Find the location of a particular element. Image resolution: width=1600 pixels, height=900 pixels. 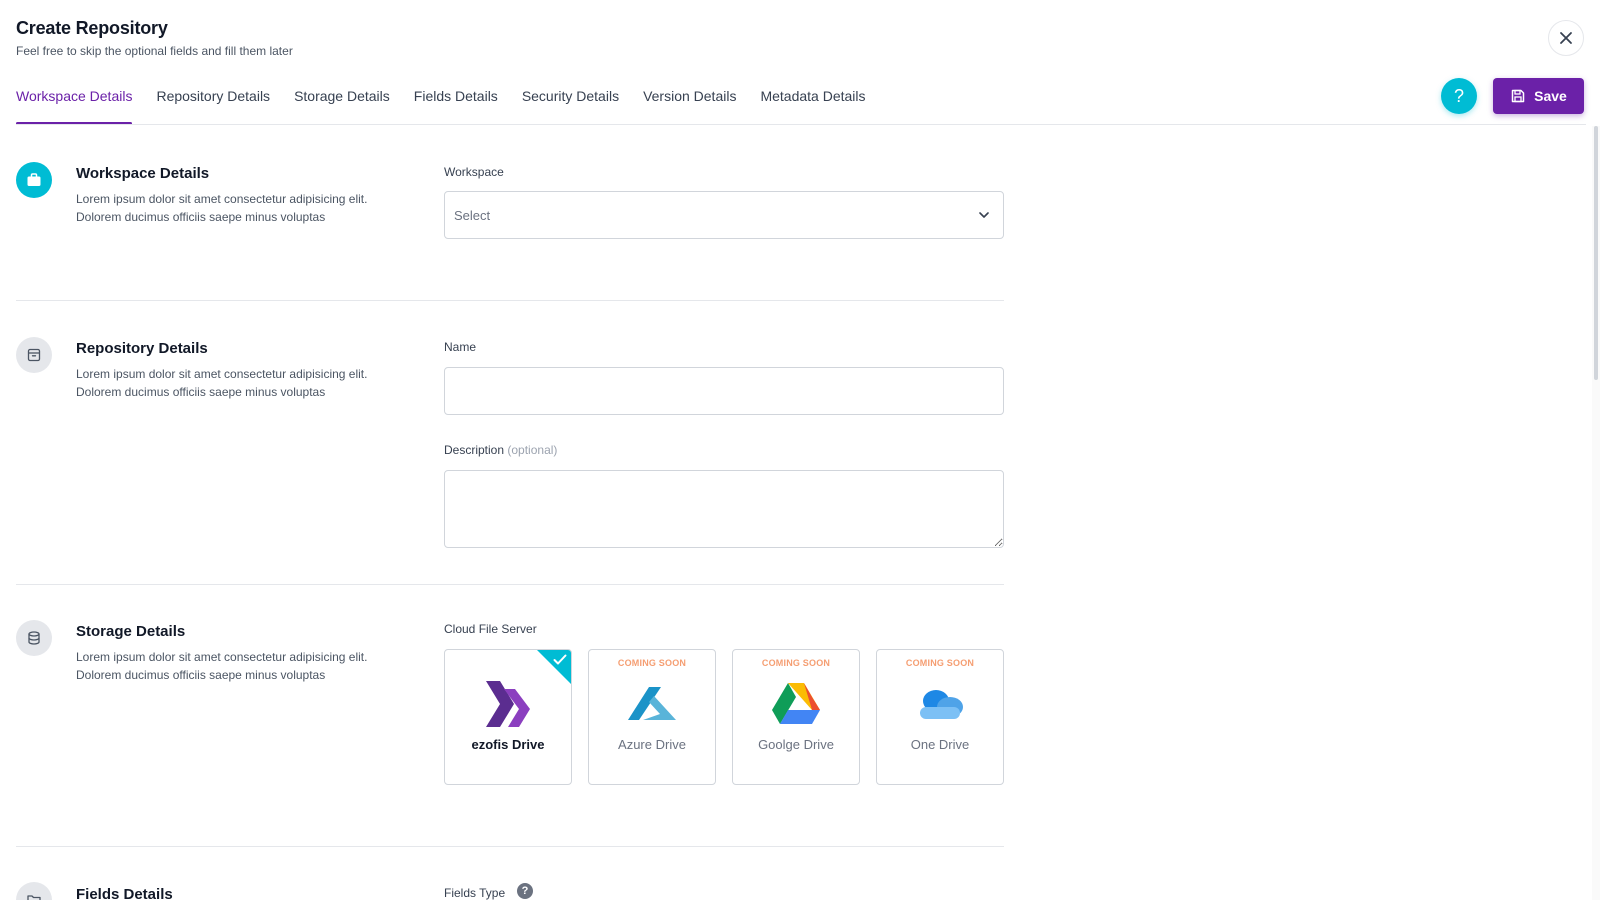

drive-card-google: COMING SOON Goolge Drive is located at coordinates (796, 717).